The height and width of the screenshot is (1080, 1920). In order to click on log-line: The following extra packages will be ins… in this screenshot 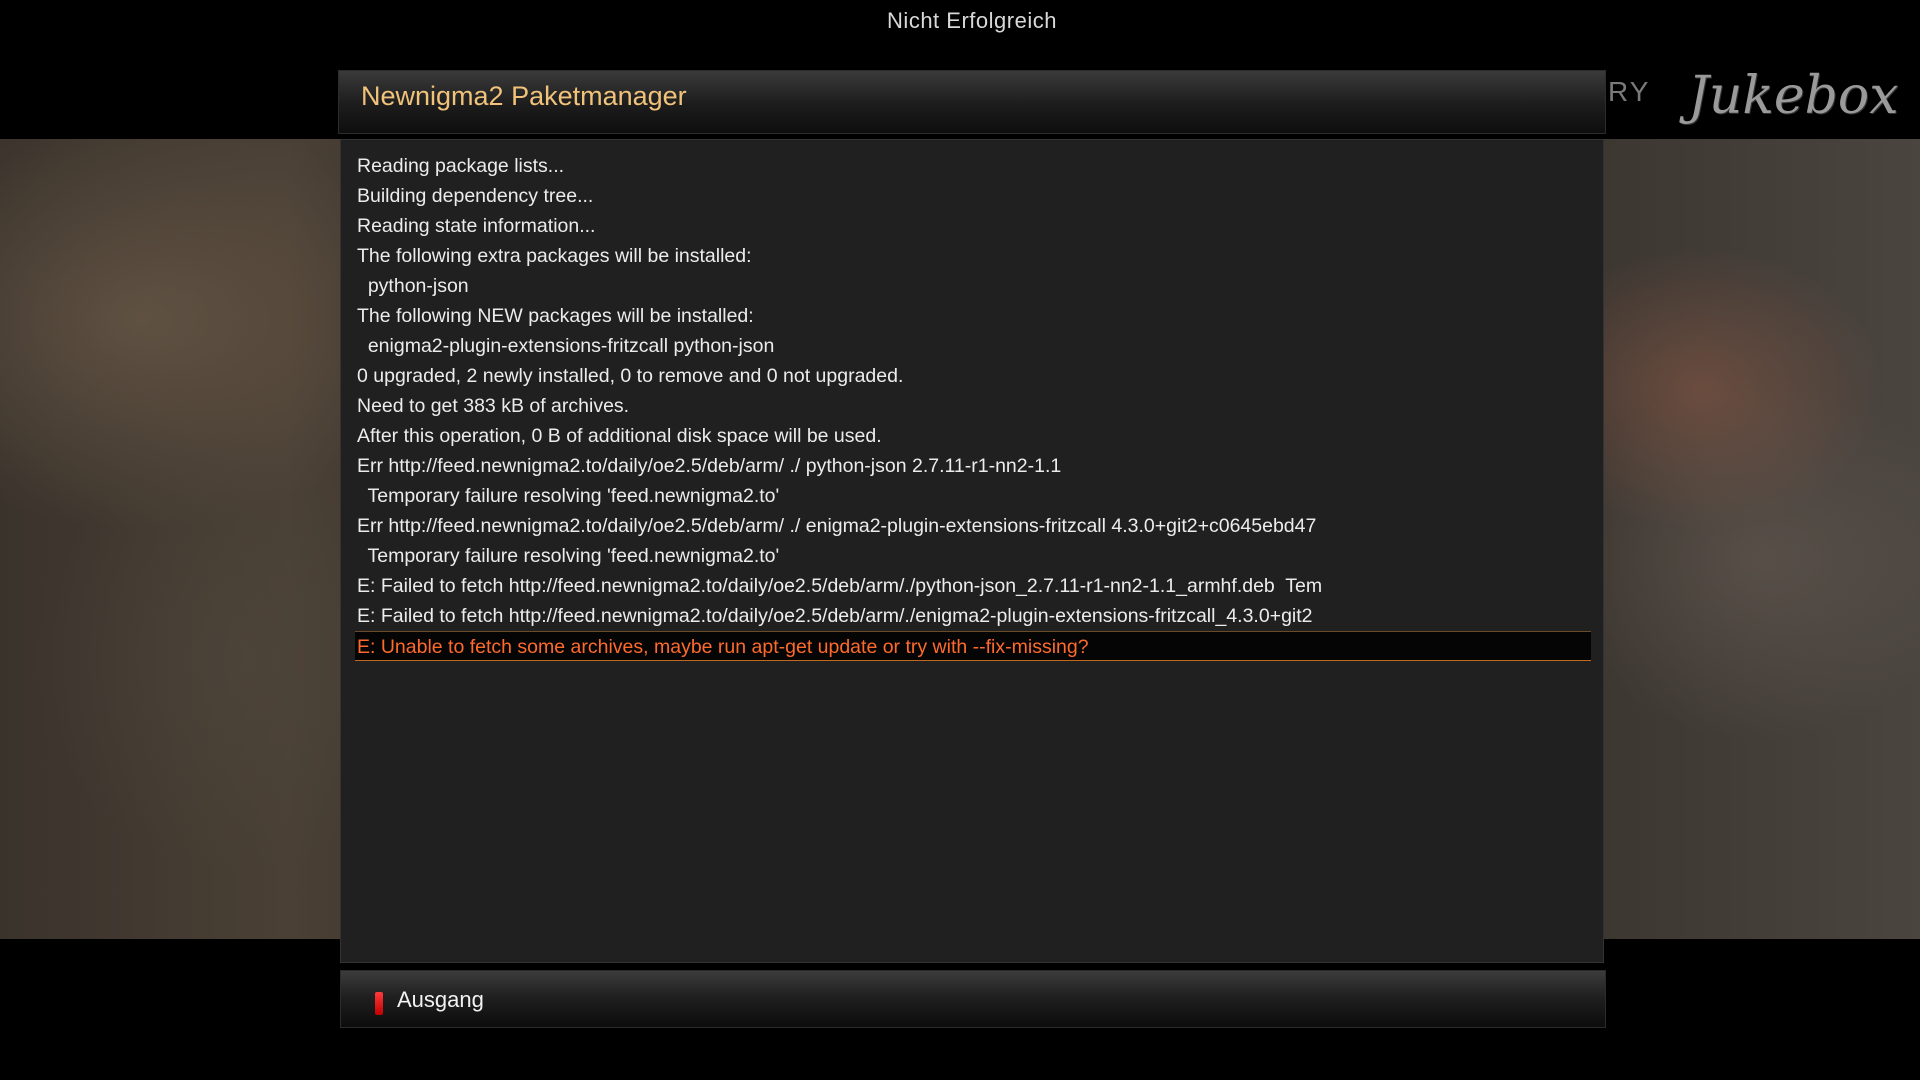, I will do `click(973, 256)`.